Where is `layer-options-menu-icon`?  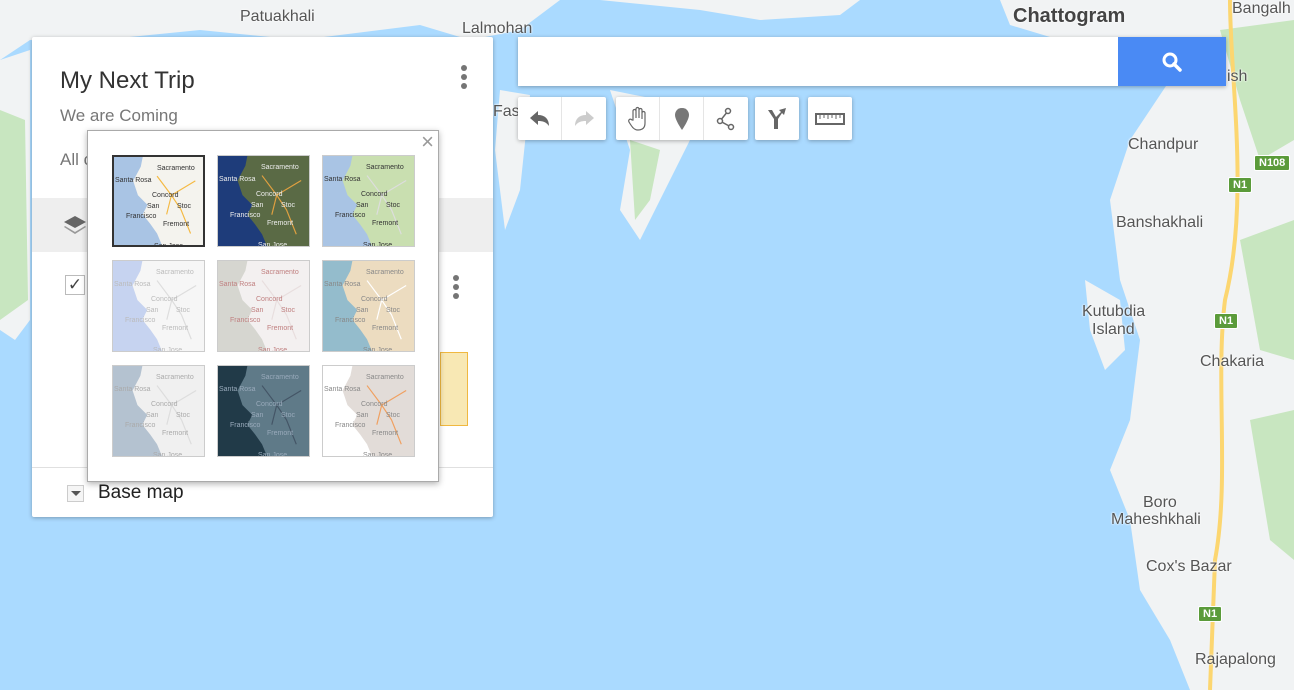
layer-options-menu-icon is located at coordinates (456, 287).